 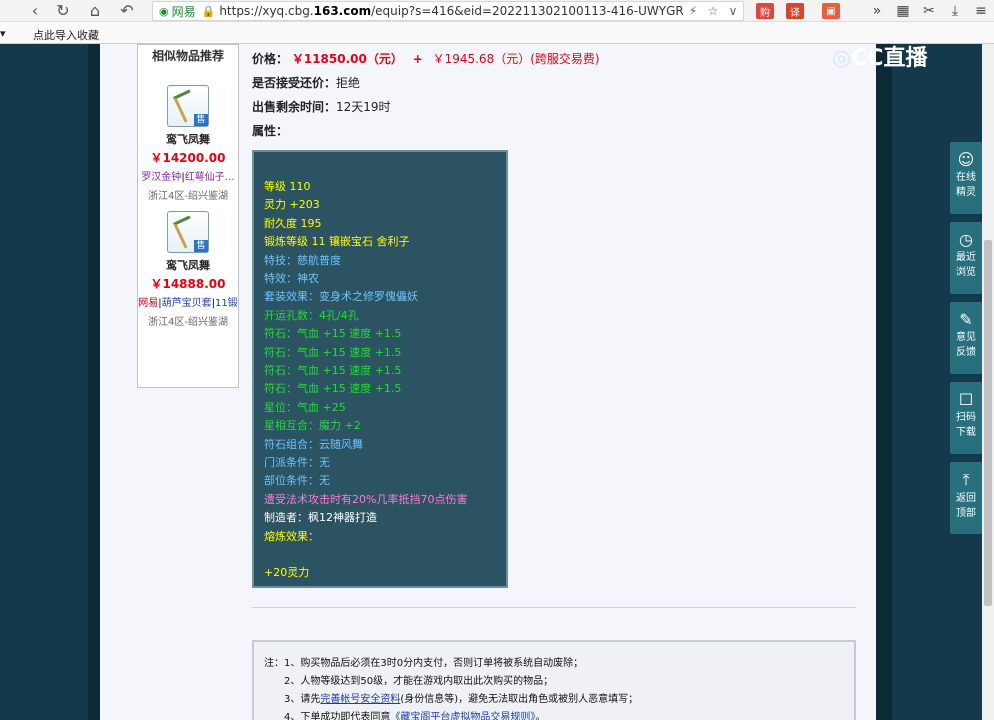 I want to click on price-row: 价格： ￥11850.00（元） + ￥1945.68（元）(跨服交易费), so click(x=426, y=58).